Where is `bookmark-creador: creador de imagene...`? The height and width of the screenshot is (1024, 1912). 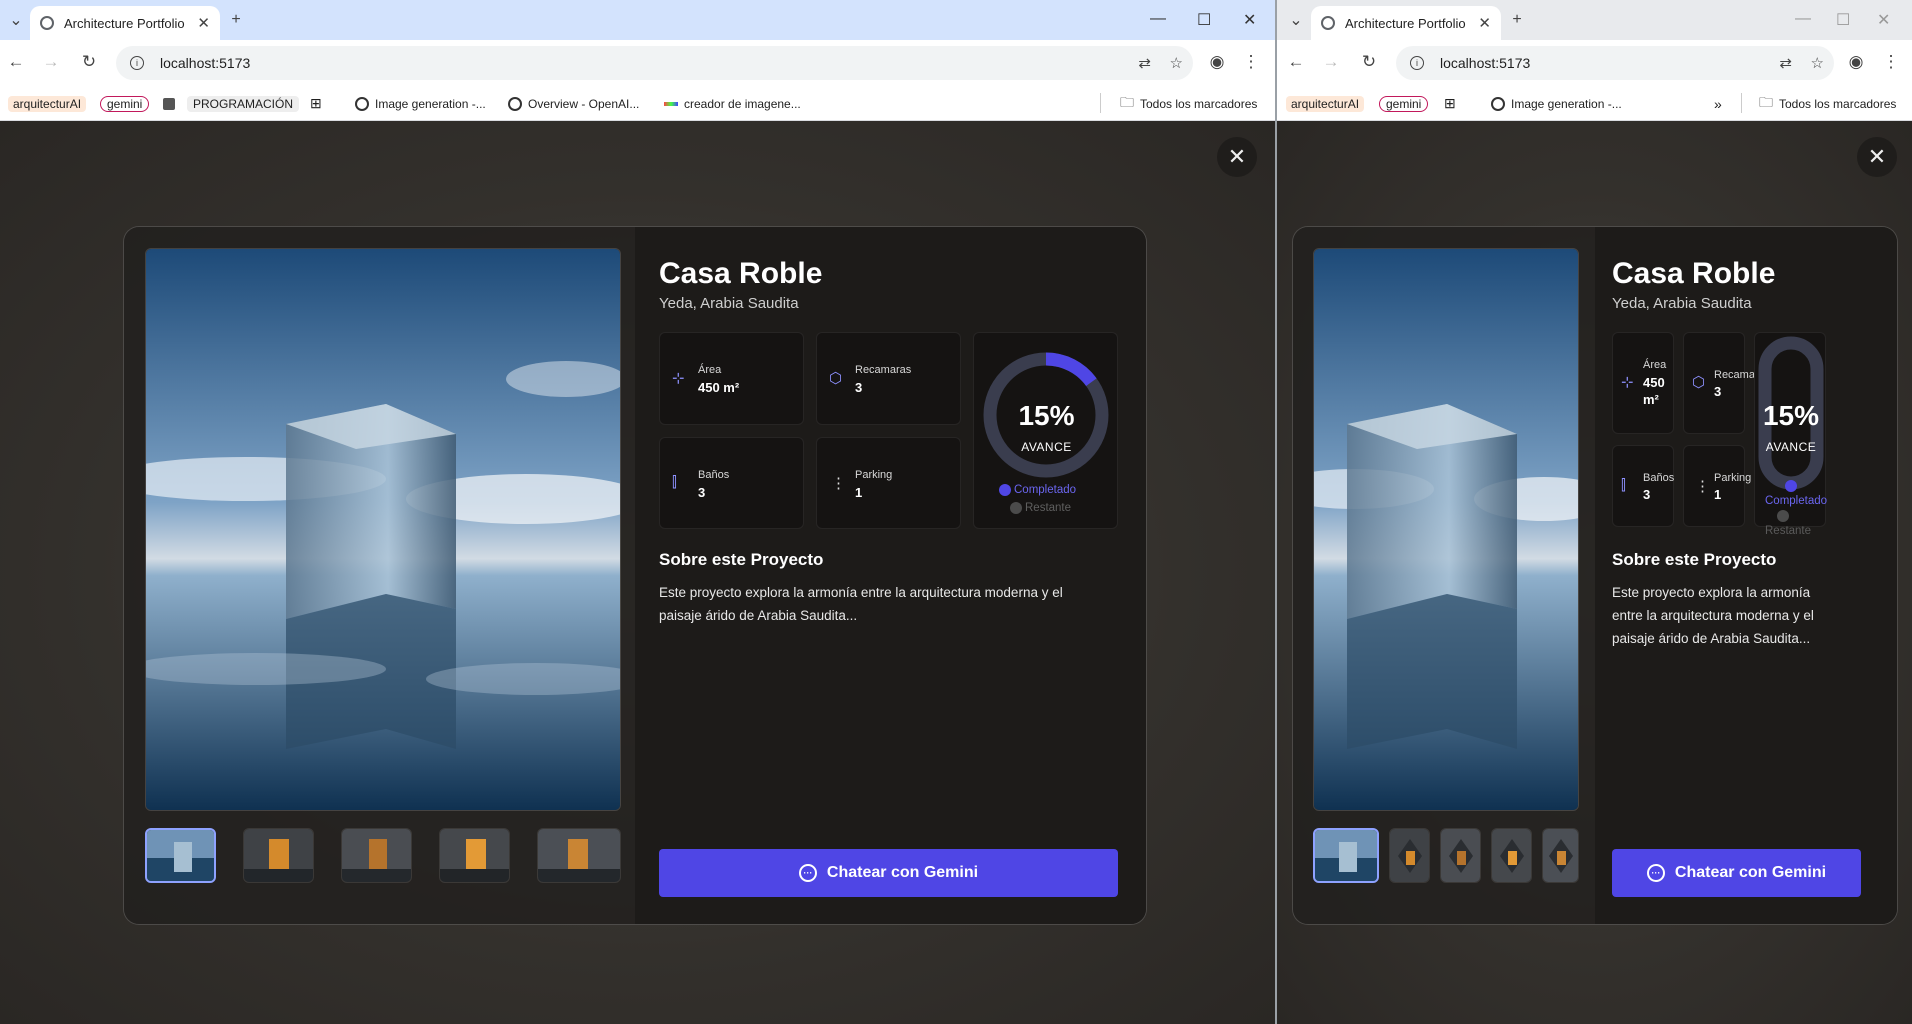 bookmark-creador: creador de imagene... is located at coordinates (732, 103).